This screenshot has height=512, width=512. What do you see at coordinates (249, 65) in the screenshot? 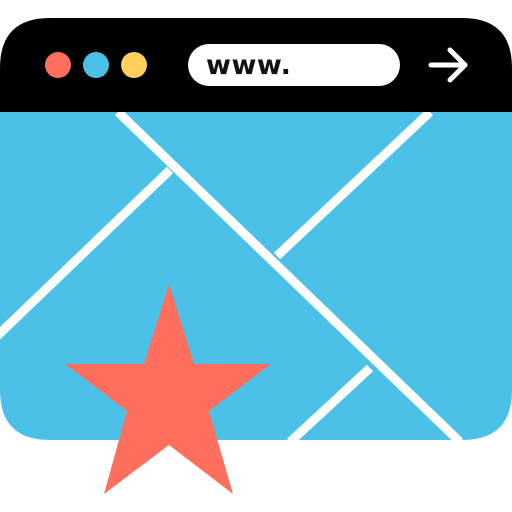
I see `address-bar-text: www.` at bounding box center [249, 65].